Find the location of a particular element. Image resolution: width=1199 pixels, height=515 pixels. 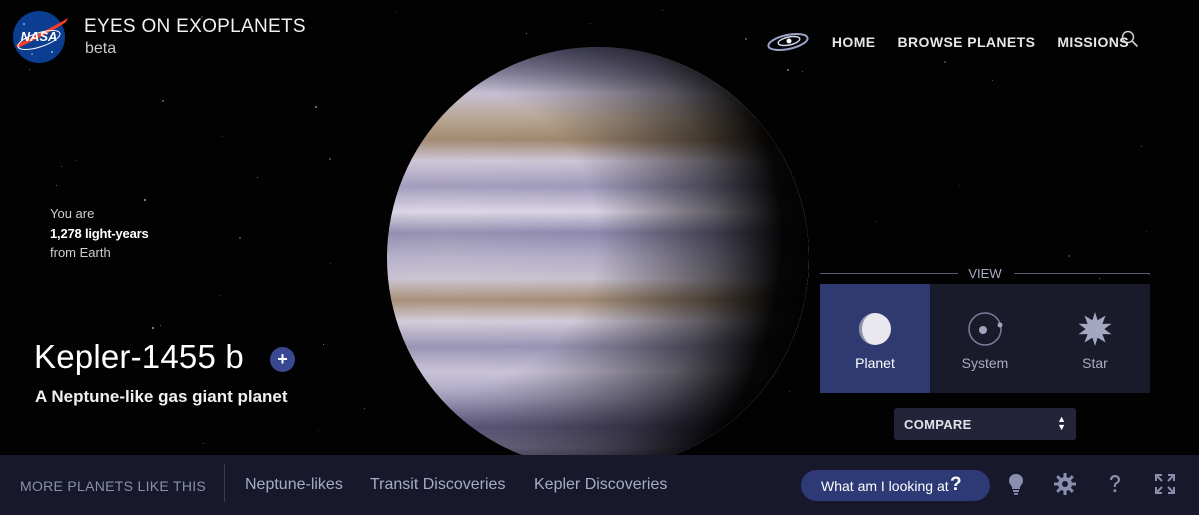

footer-divider is located at coordinates (224, 483).